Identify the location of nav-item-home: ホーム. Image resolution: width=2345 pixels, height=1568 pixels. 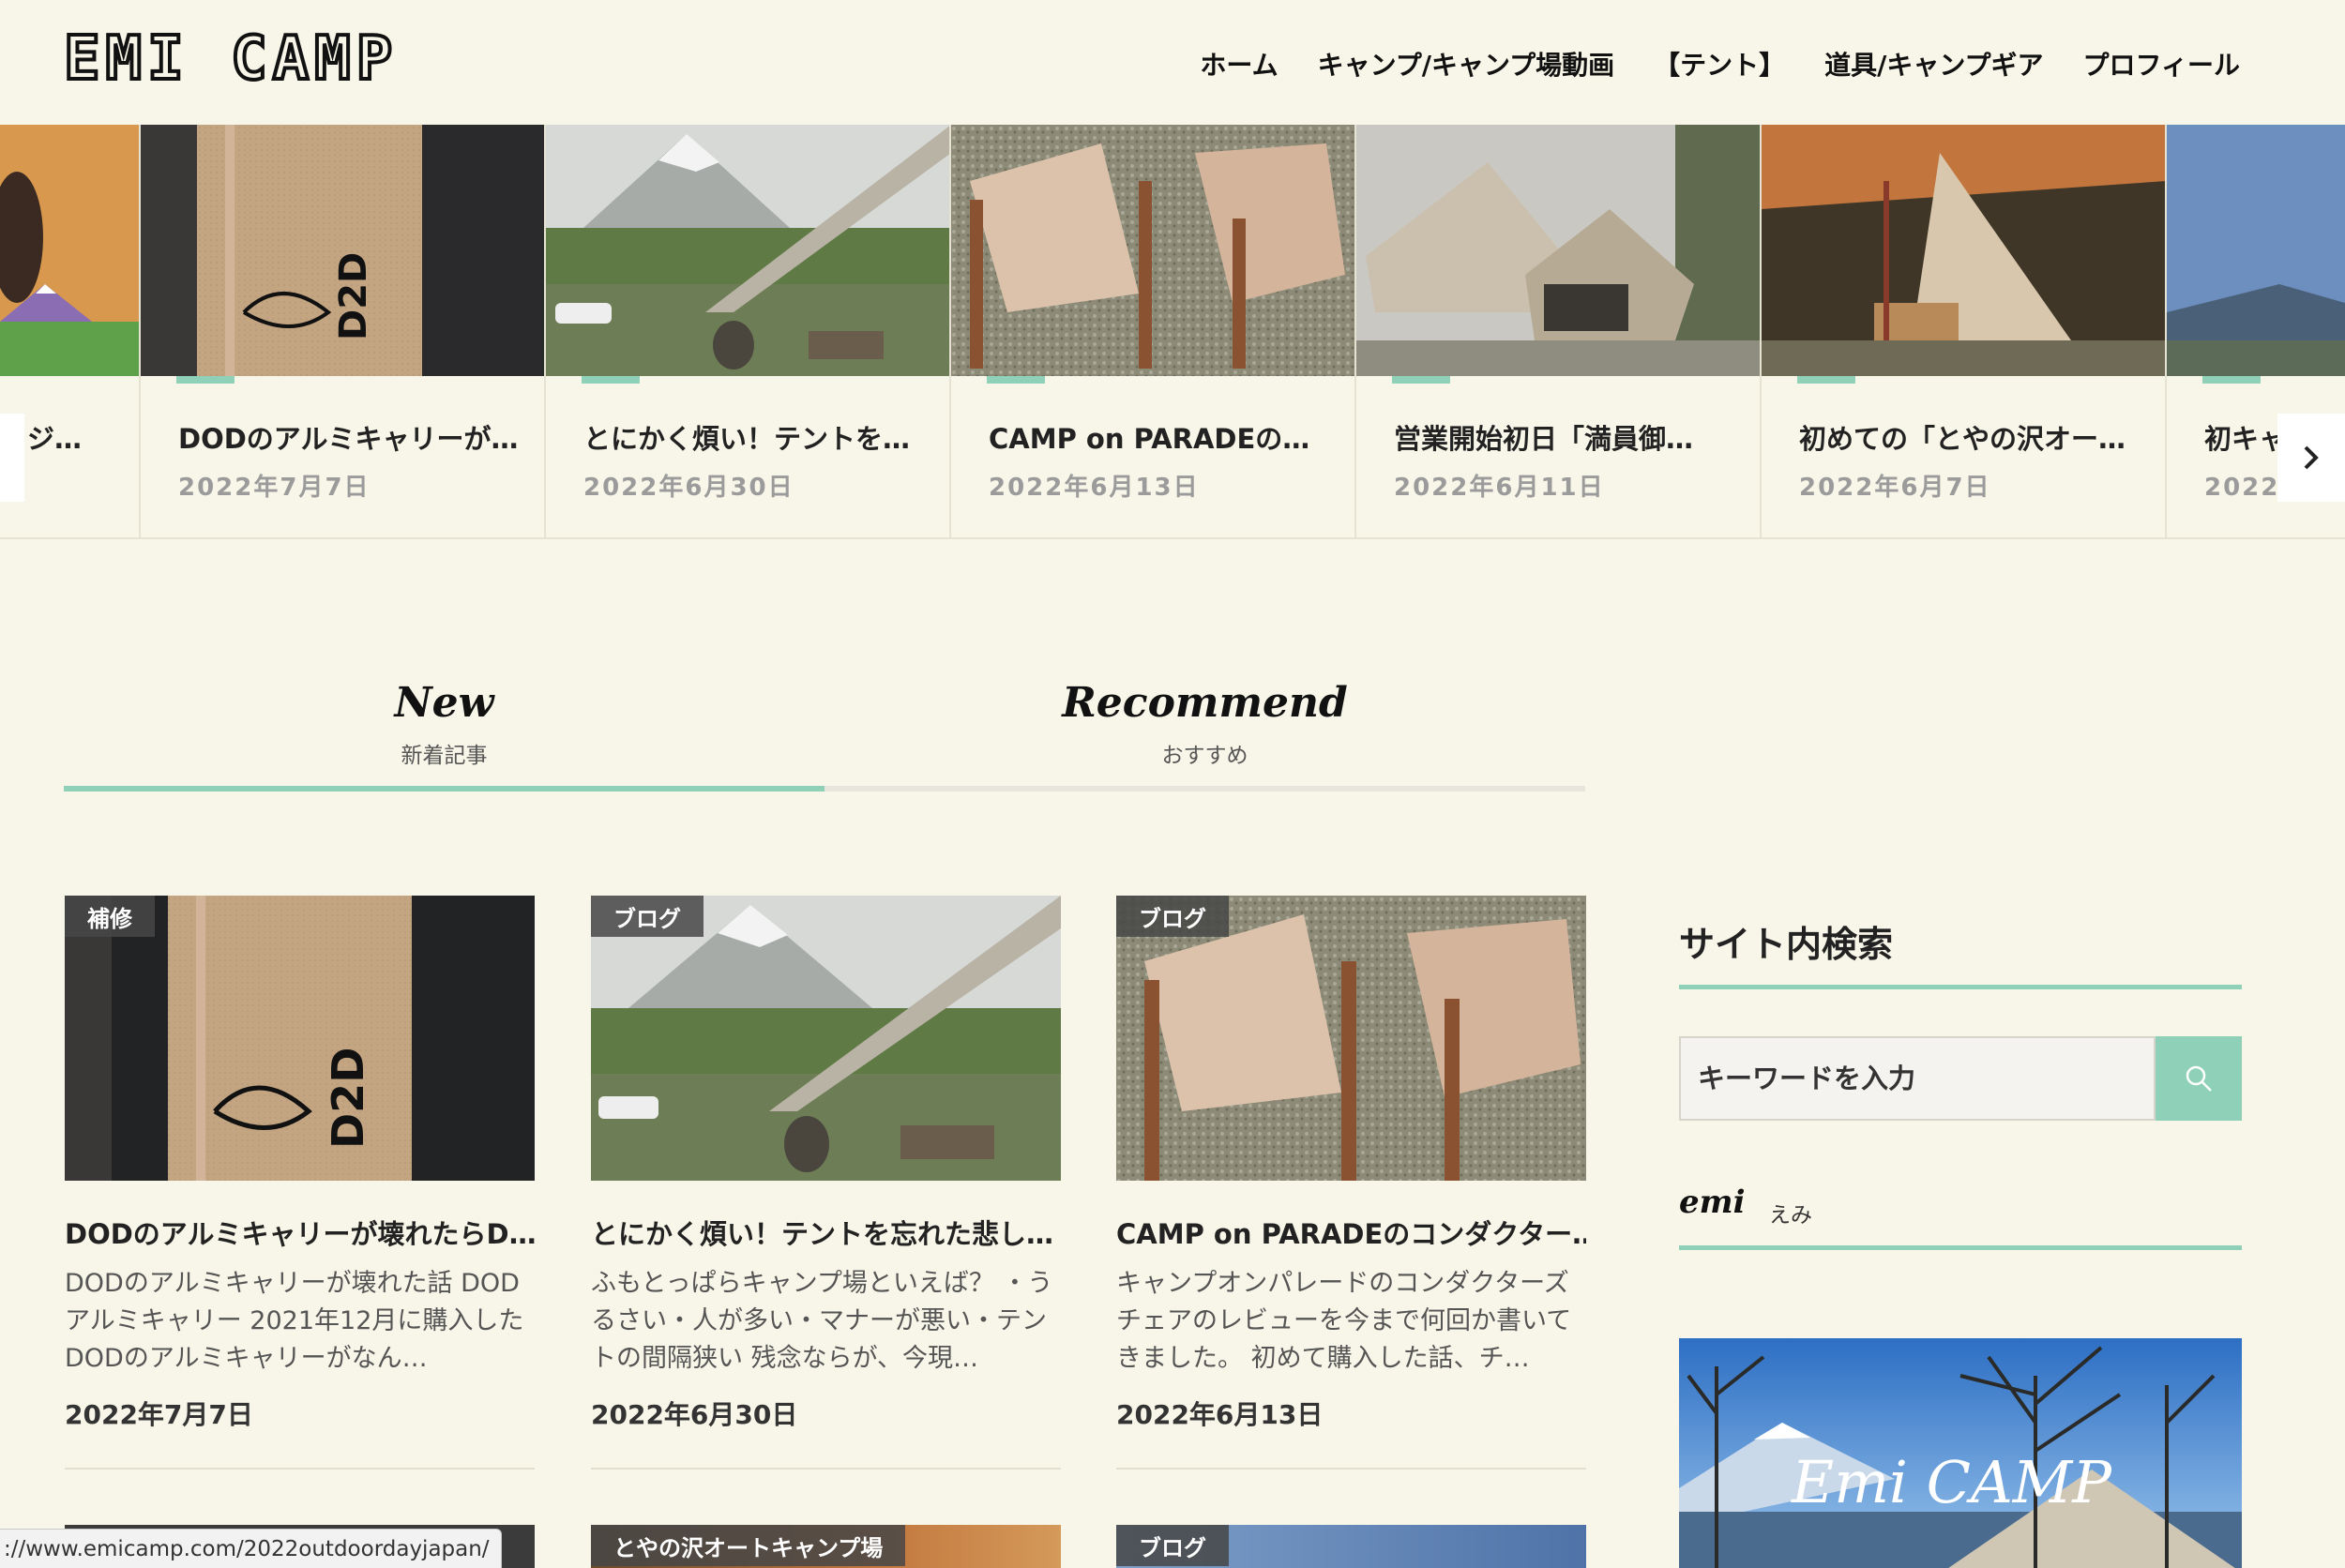
(1239, 64).